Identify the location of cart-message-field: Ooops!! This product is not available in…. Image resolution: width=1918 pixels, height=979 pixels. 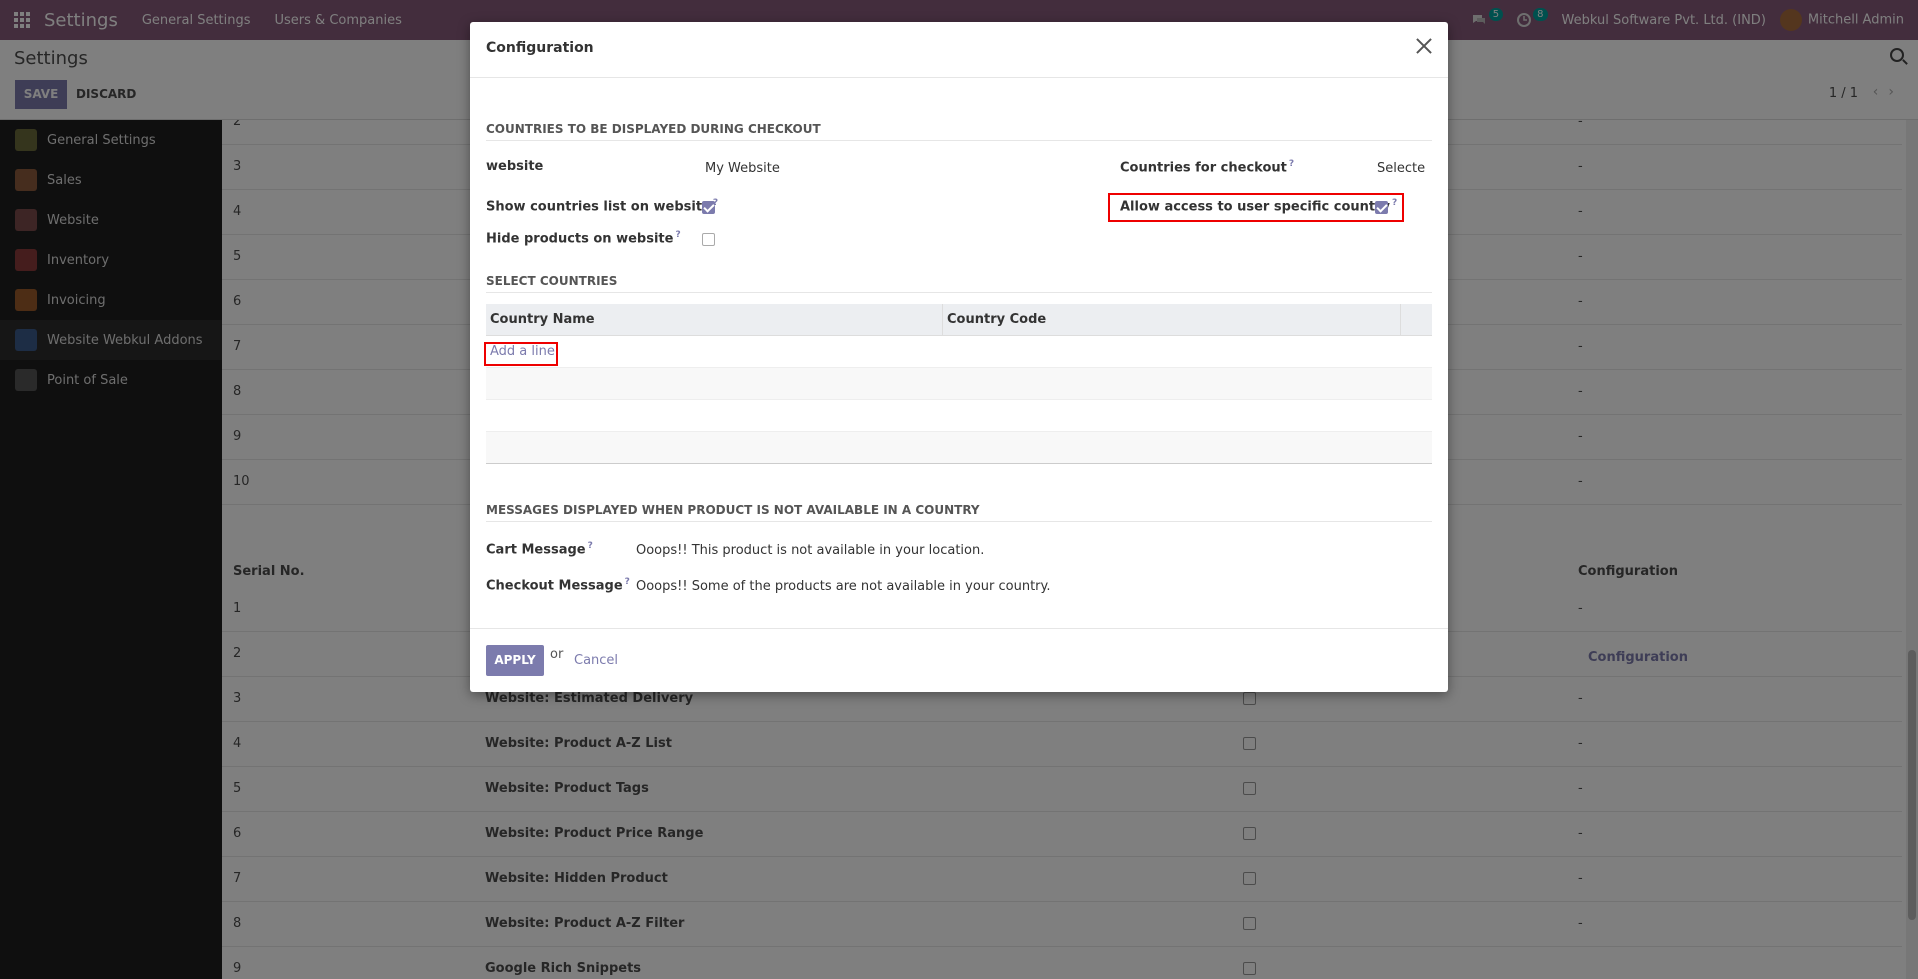
(810, 550).